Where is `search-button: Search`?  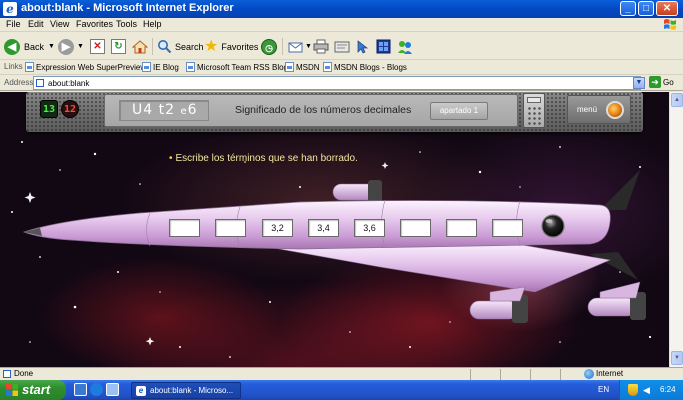 search-button: Search is located at coordinates (180, 46).